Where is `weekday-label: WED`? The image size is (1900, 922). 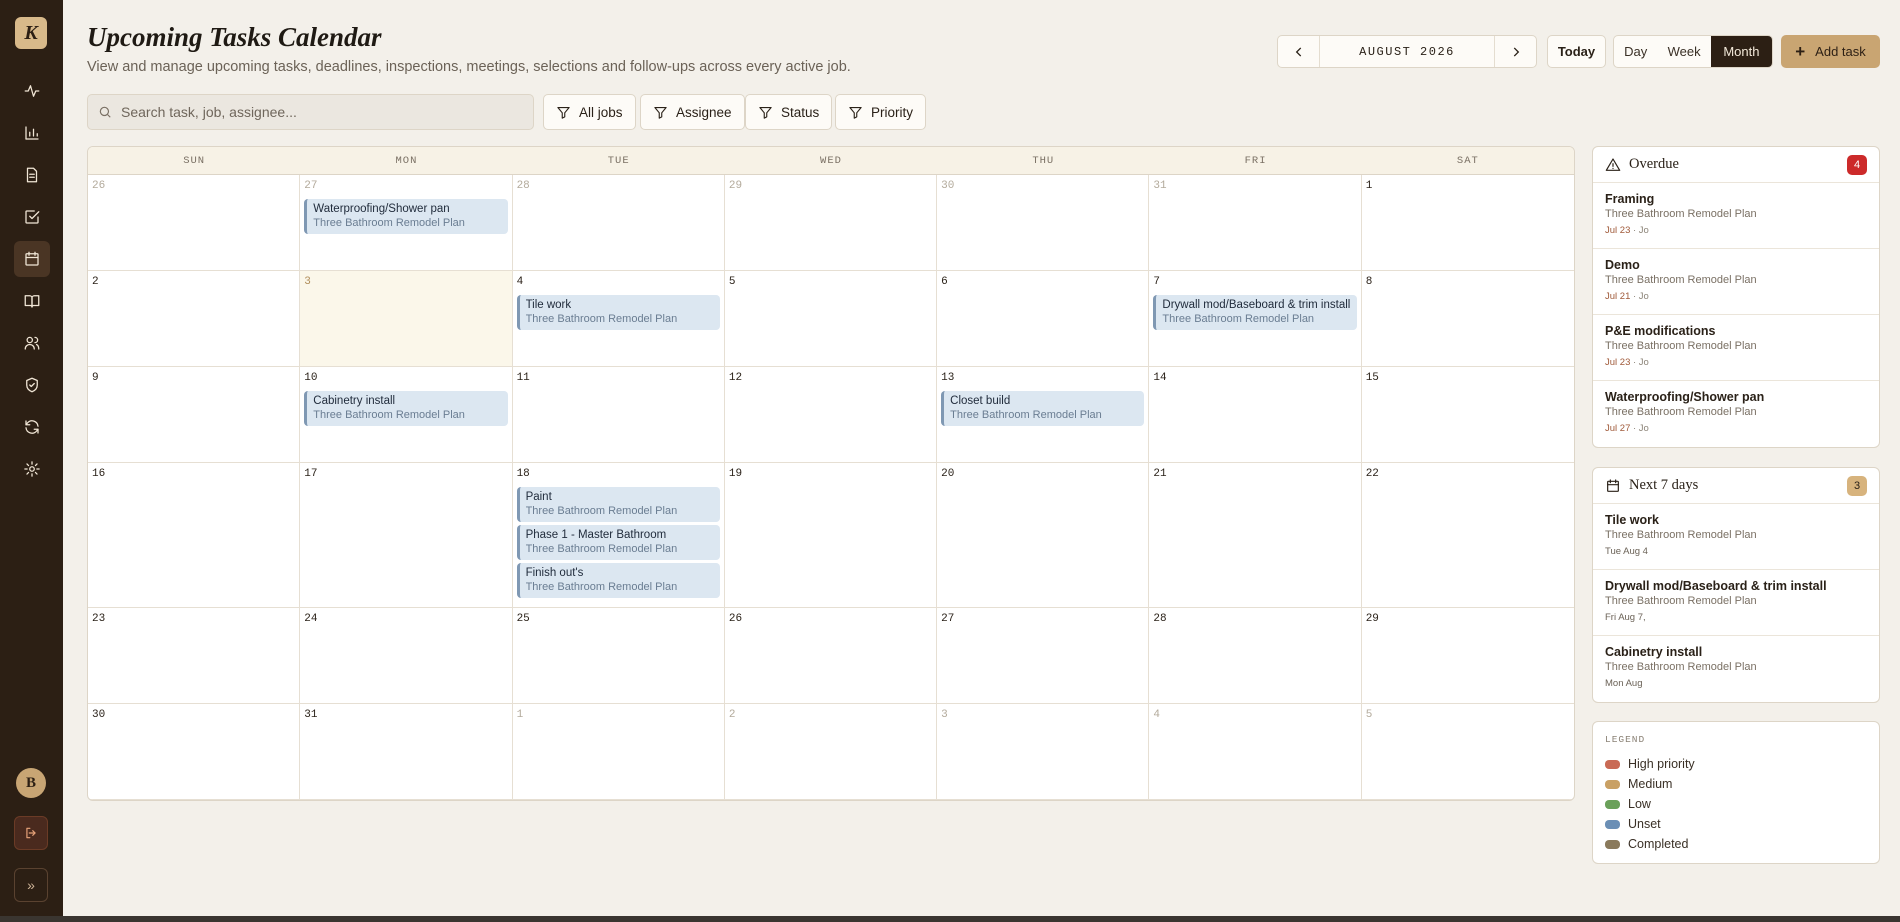 weekday-label: WED is located at coordinates (831, 161).